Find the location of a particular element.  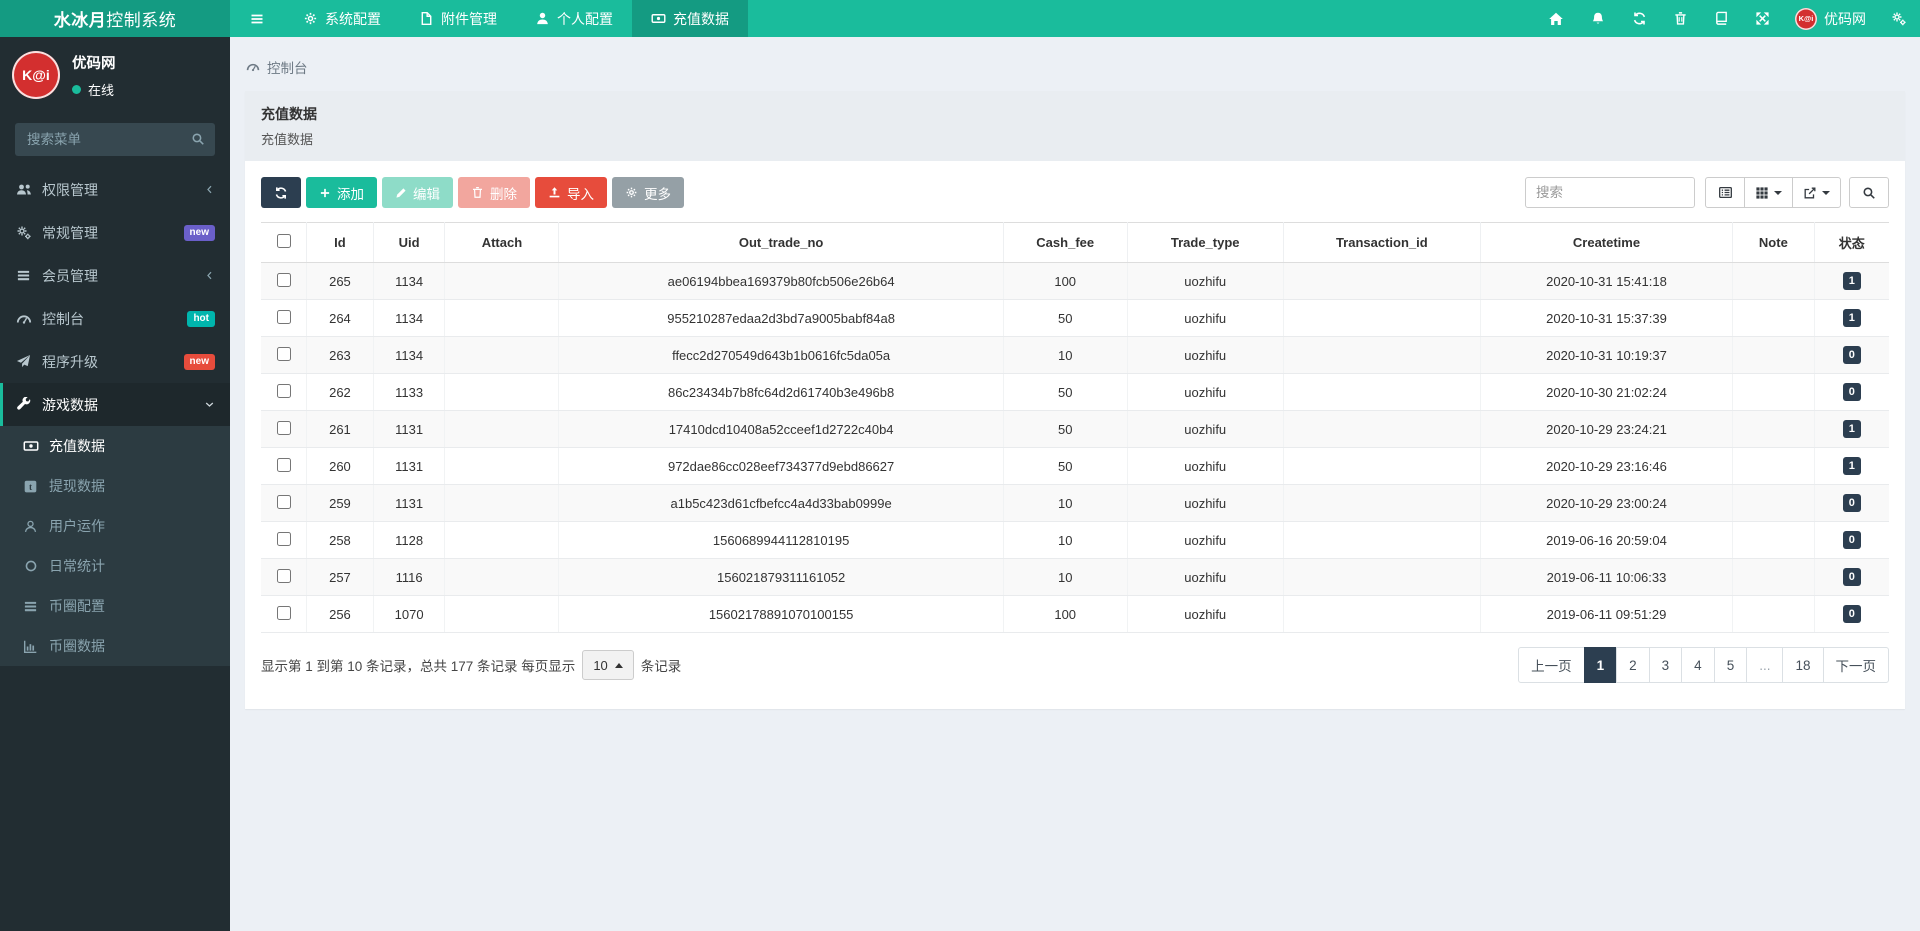

list-icon is located at coordinates (23, 275).